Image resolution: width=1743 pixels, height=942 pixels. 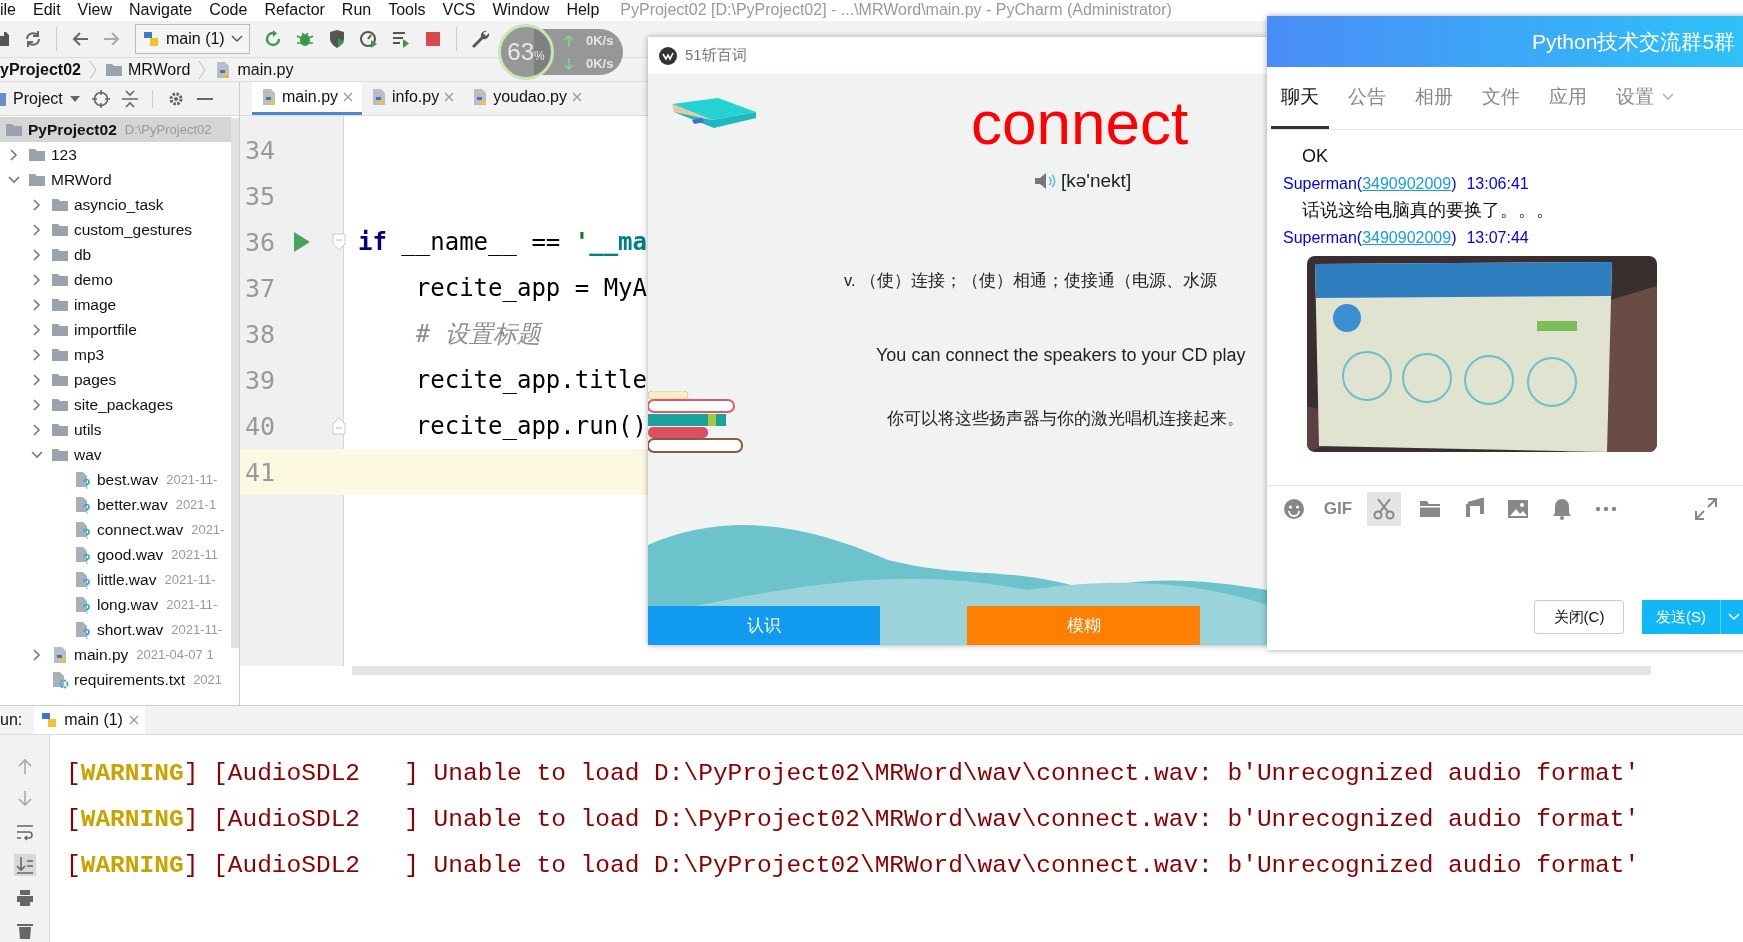 What do you see at coordinates (40, 69) in the screenshot?
I see `breadcrumb-item: yProject02` at bounding box center [40, 69].